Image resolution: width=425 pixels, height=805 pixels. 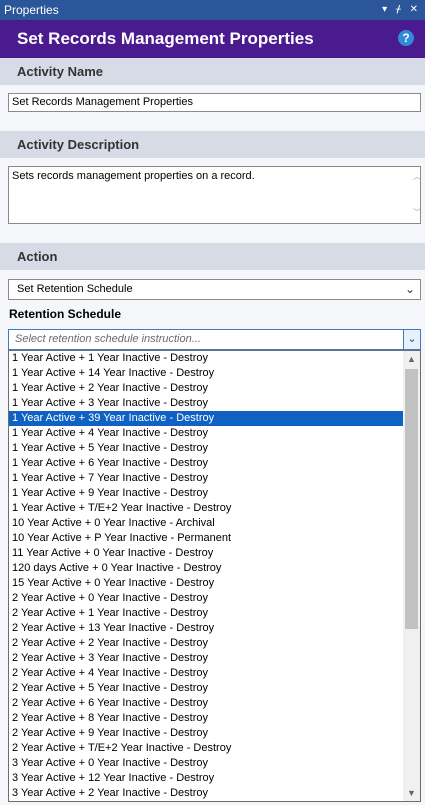 I want to click on list-scrollbar: ▲ ▼, so click(x=411, y=576).